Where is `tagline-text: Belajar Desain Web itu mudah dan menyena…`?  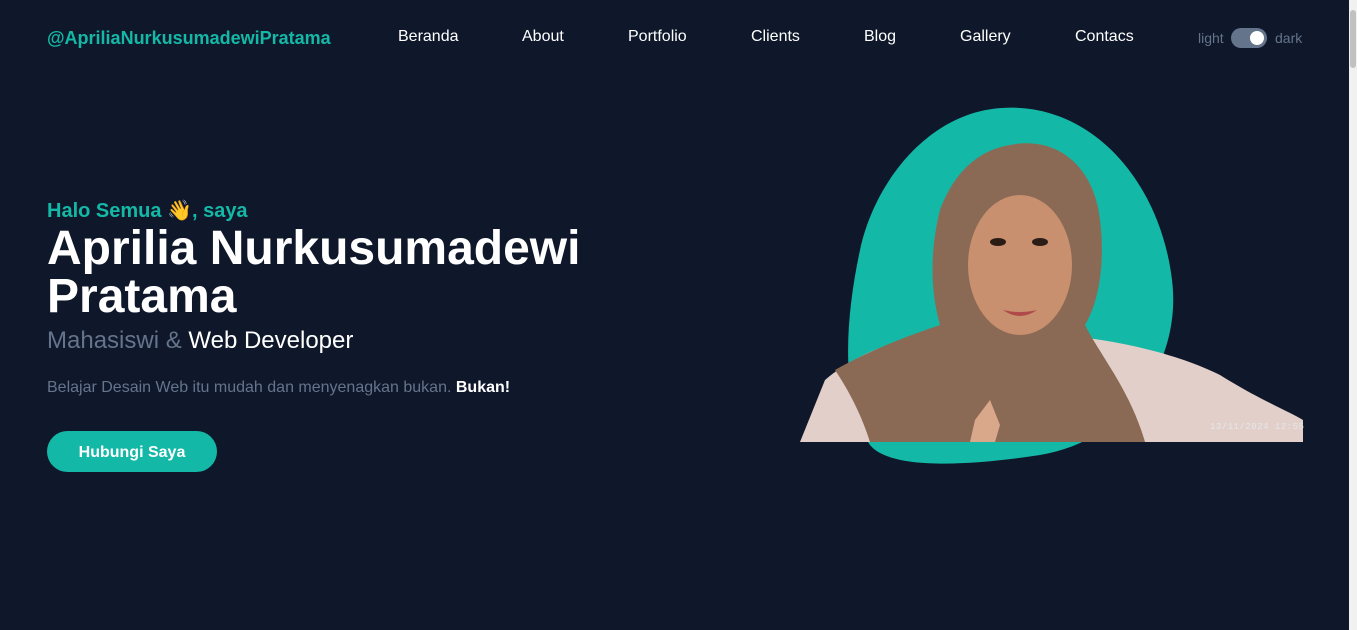
tagline-text: Belajar Desain Web itu mudah dan menyena… is located at coordinates (249, 387).